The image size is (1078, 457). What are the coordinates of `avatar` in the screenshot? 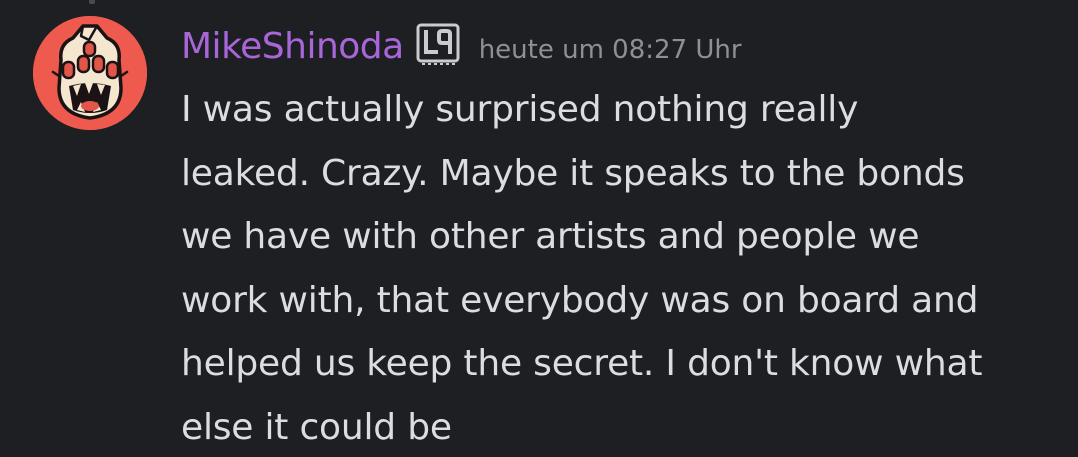 It's located at (90, 73).